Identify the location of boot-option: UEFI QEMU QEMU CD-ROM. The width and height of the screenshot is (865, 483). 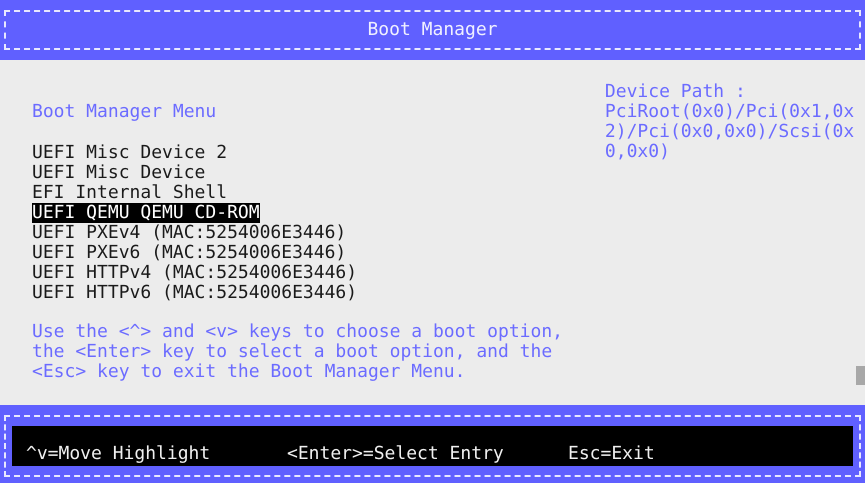
(146, 213).